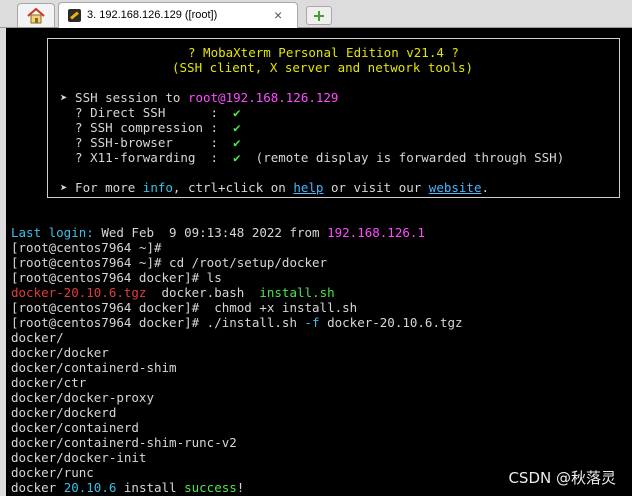 Image resolution: width=632 pixels, height=496 pixels. I want to click on close-icon: ×, so click(278, 15).